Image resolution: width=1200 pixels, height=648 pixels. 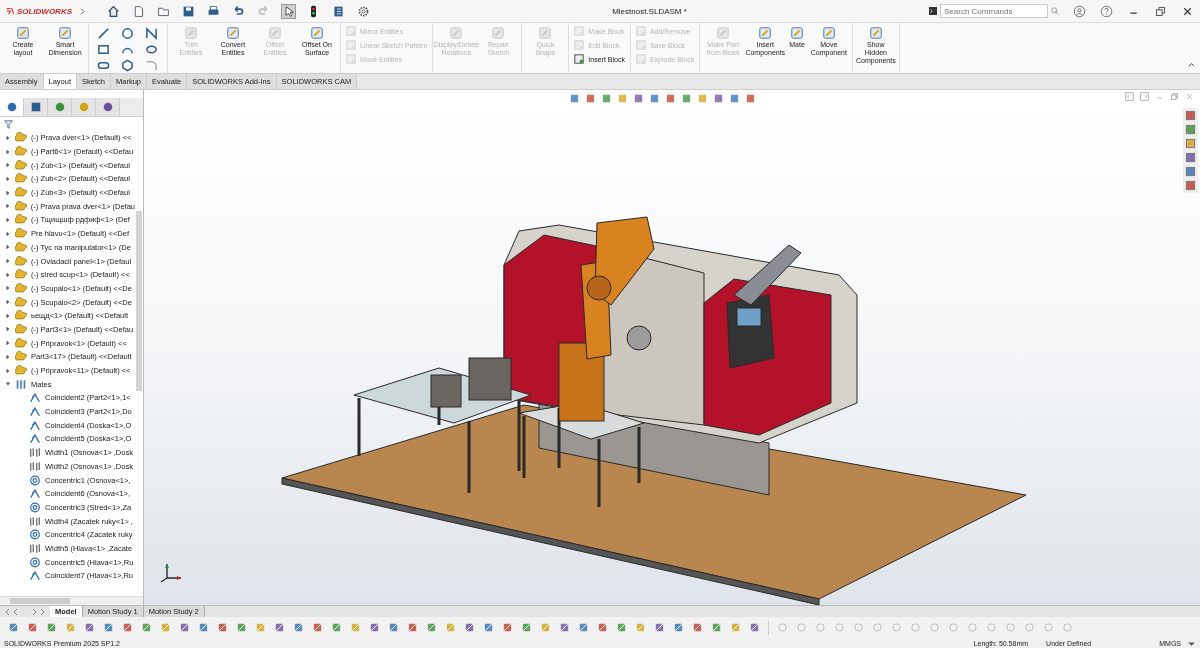 I want to click on circle-tool-icon, so click(x=127, y=33).